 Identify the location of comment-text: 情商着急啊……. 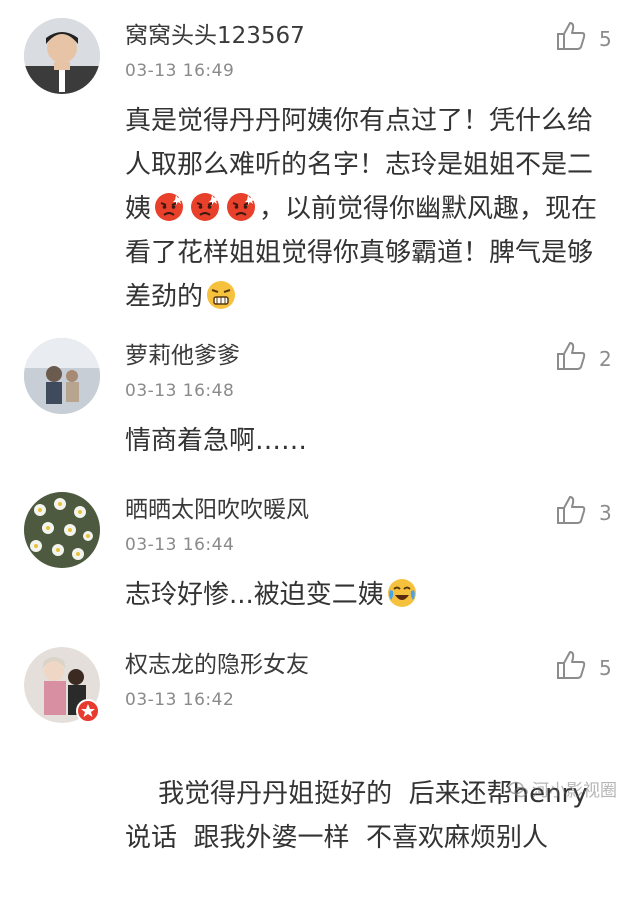
(367, 441).